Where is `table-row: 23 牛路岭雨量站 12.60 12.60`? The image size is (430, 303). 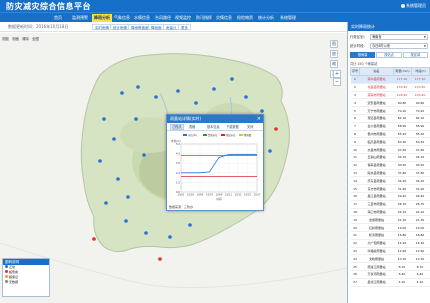
table-row: 23 牛路岭雨量站 12.60 12.60 is located at coordinates (390, 251).